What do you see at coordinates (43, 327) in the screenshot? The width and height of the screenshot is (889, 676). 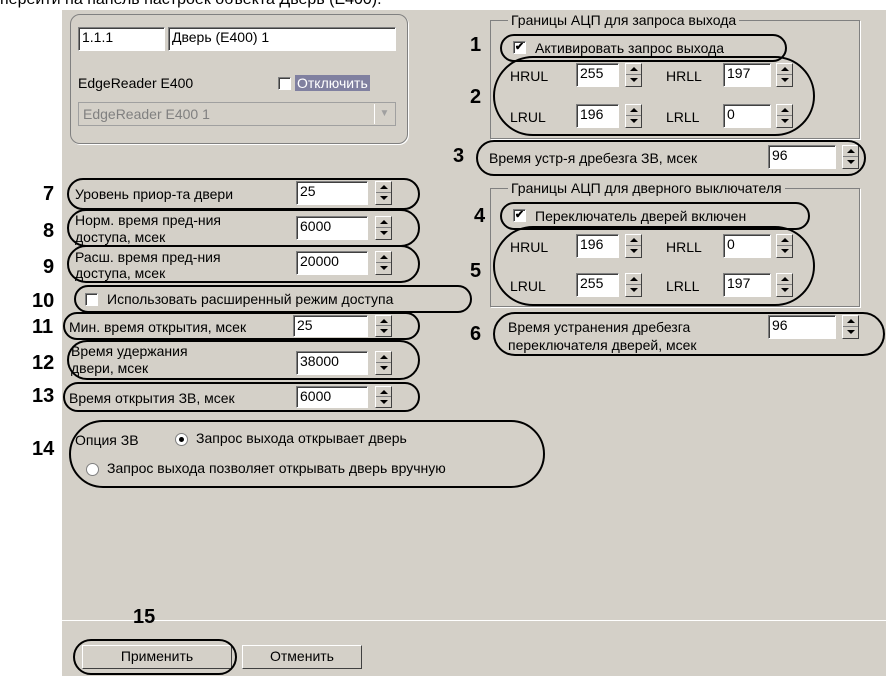 I see `marker-11: 11` at bounding box center [43, 327].